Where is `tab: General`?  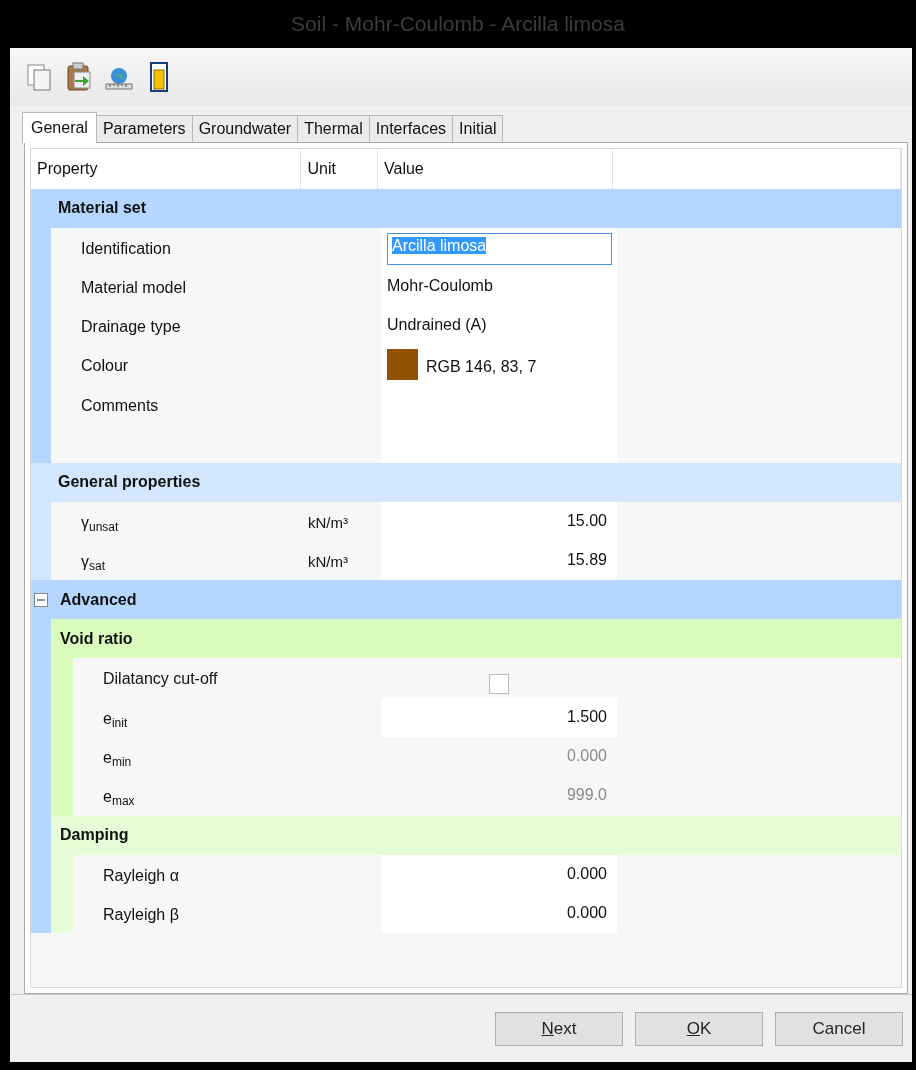
tab: General is located at coordinates (59, 127).